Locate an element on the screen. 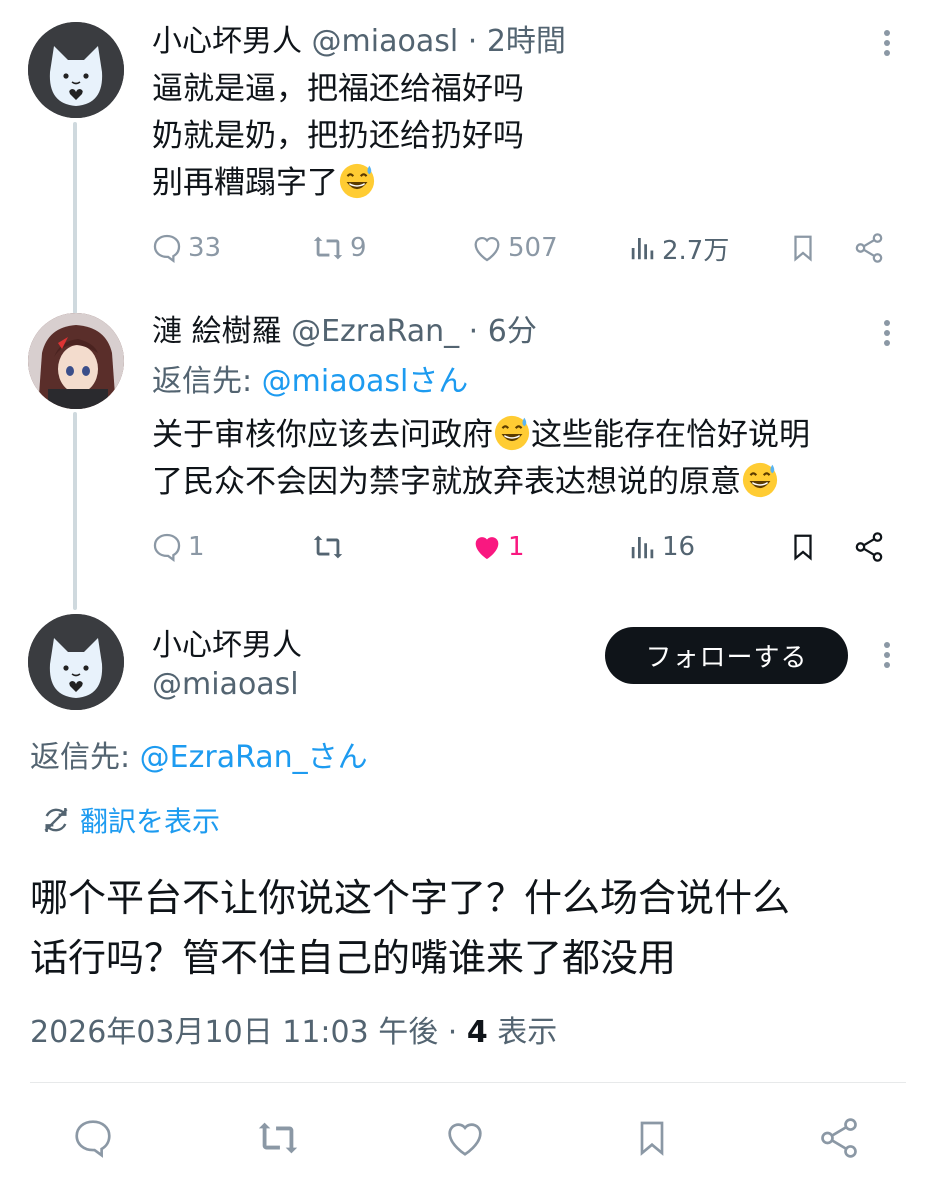 This screenshot has width=934, height=1200. divider is located at coordinates (468, 1082).